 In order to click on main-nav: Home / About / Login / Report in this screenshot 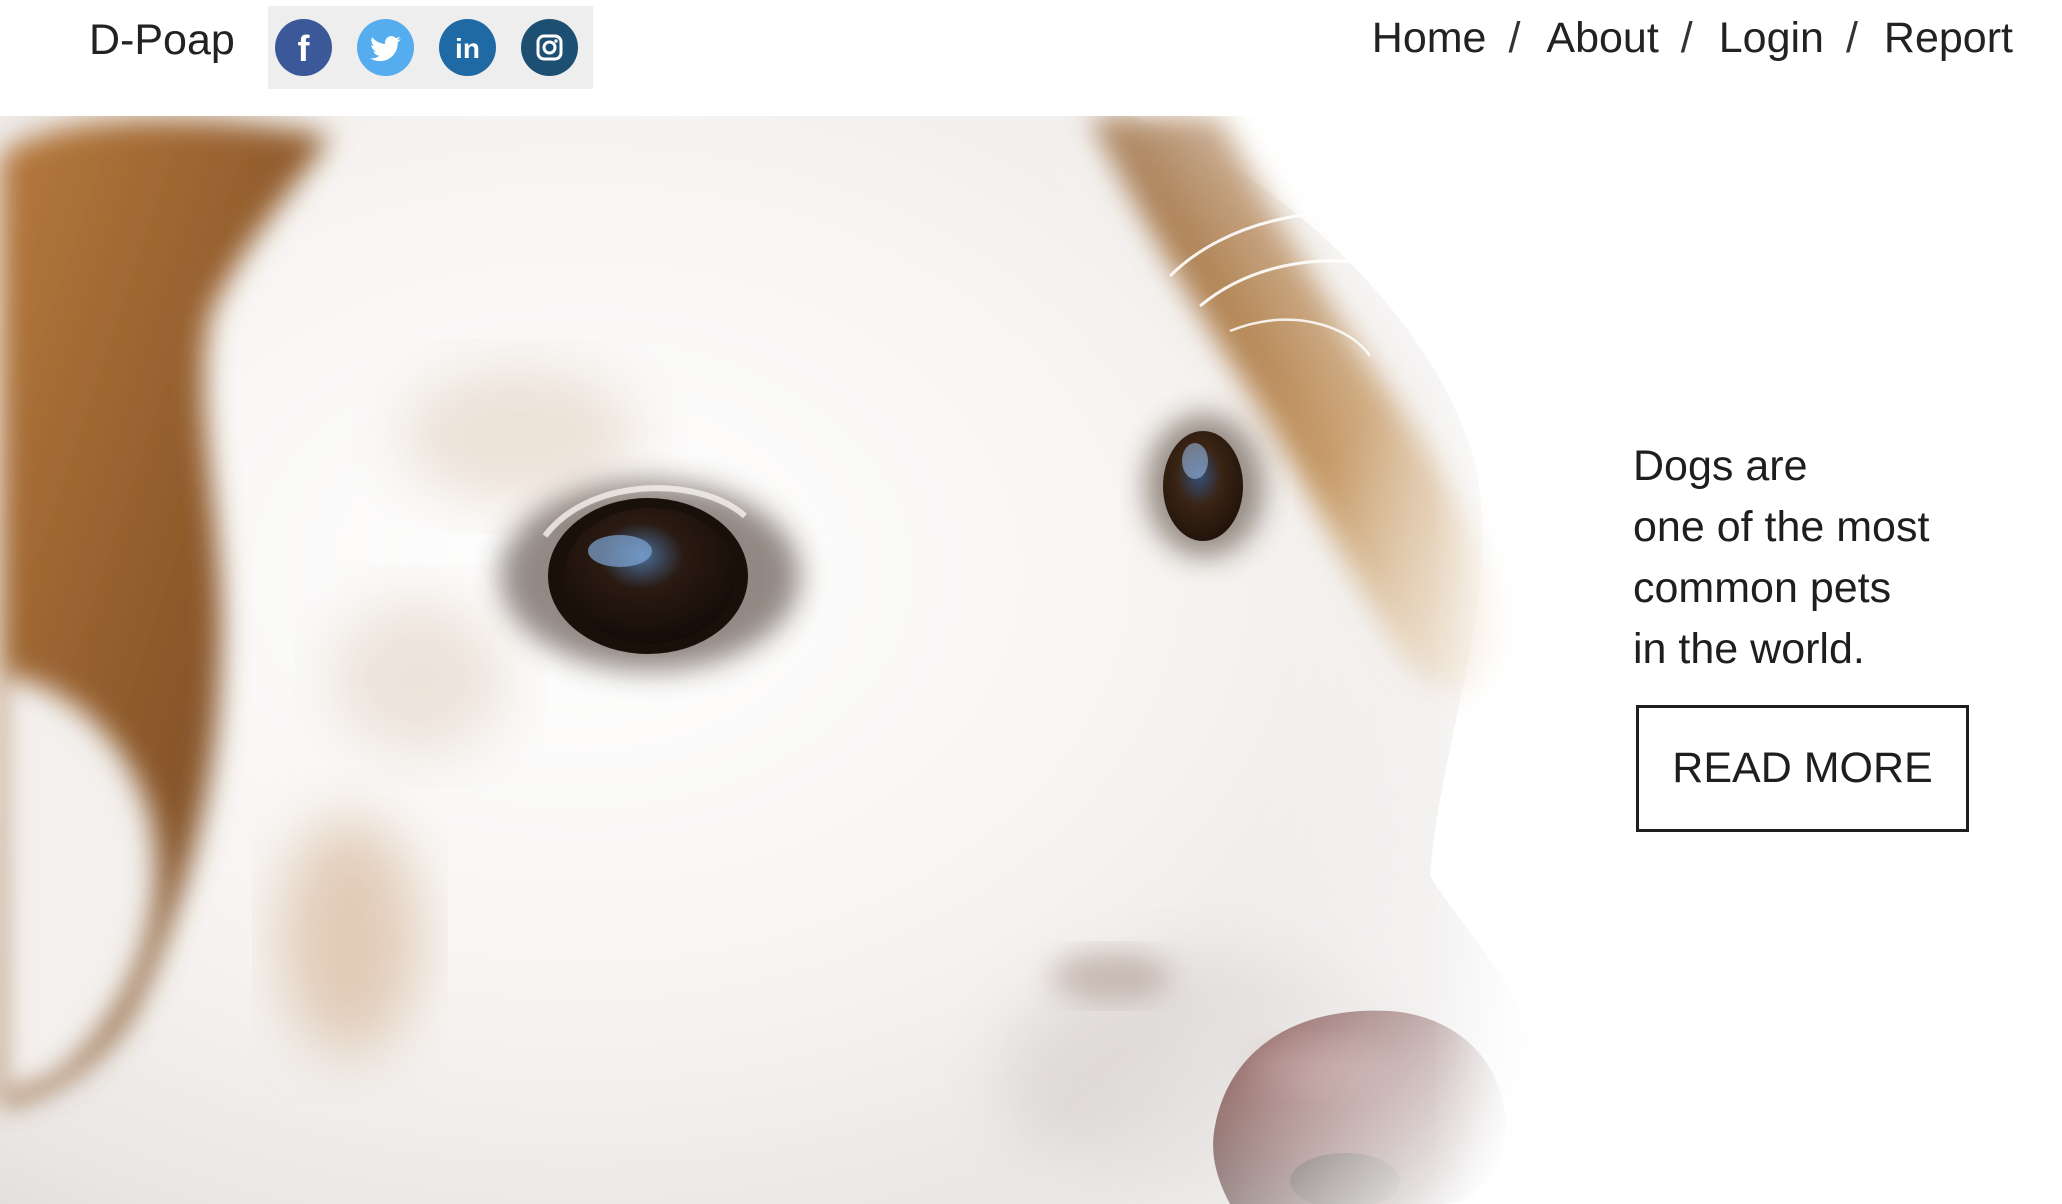, I will do `click(1692, 38)`.